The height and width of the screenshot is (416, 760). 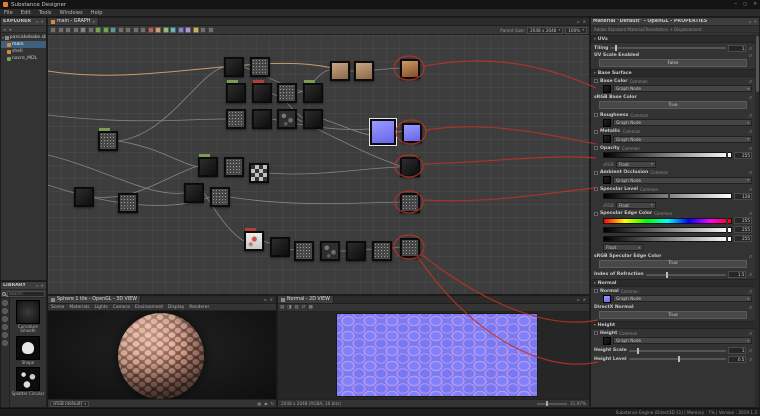 What do you see at coordinates (743, 229) in the screenshot?
I see `specular-edge-value-g: 255` at bounding box center [743, 229].